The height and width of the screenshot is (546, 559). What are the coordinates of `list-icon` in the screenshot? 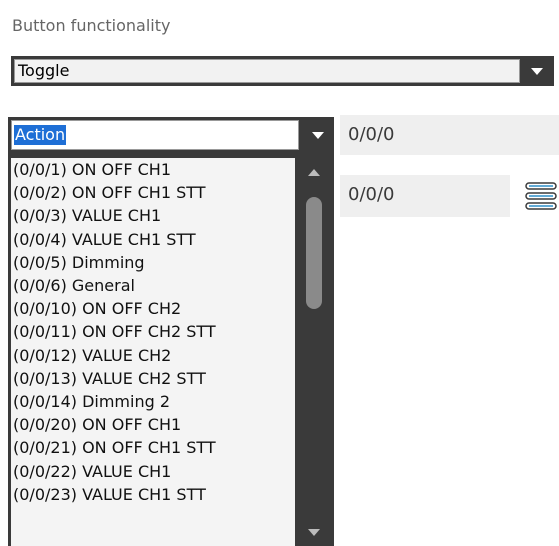 It's located at (541, 196).